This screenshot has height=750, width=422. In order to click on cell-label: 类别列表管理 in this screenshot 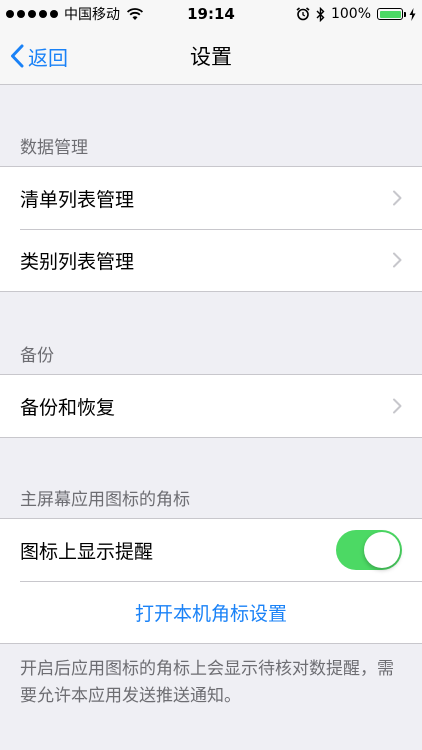, I will do `click(77, 261)`.